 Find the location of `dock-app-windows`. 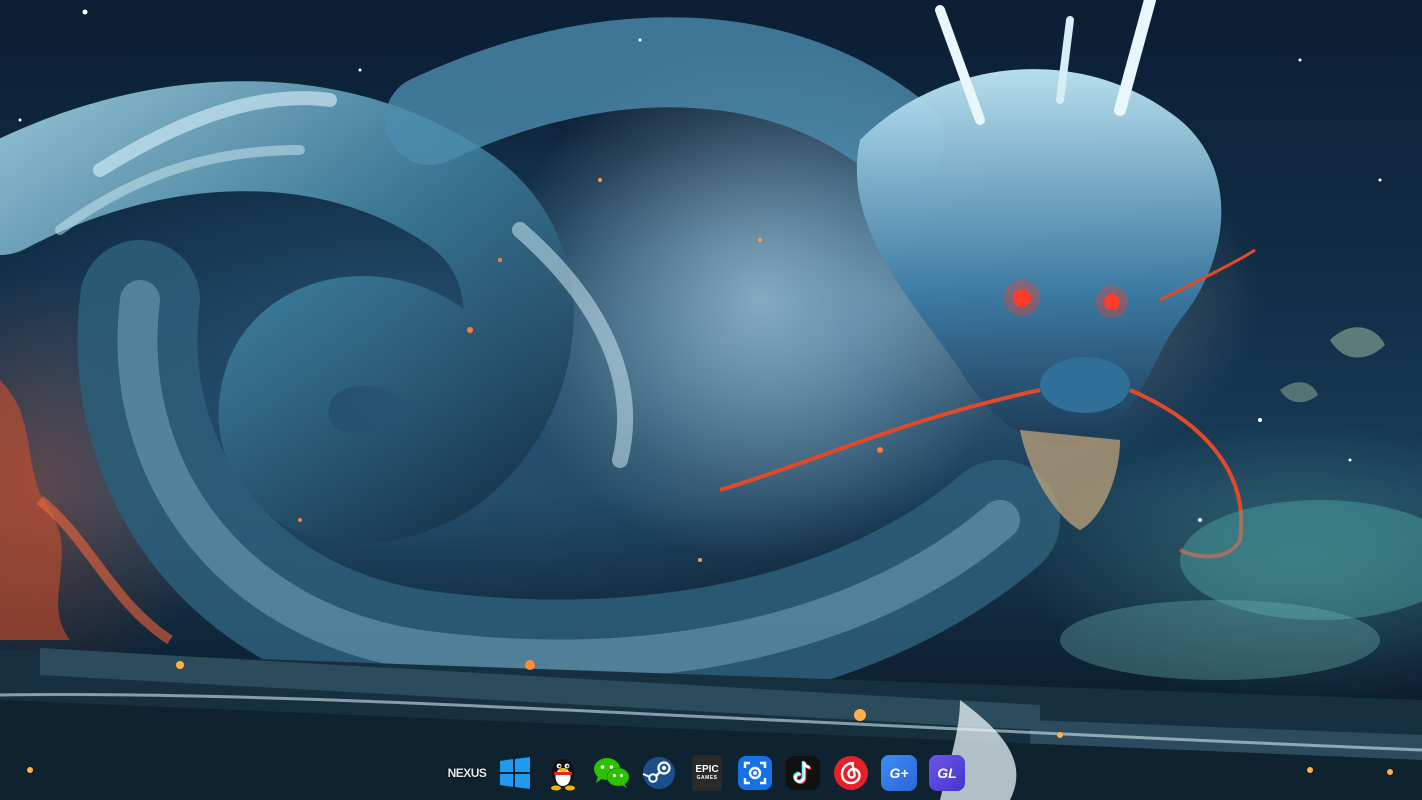

dock-app-windows is located at coordinates (515, 773).